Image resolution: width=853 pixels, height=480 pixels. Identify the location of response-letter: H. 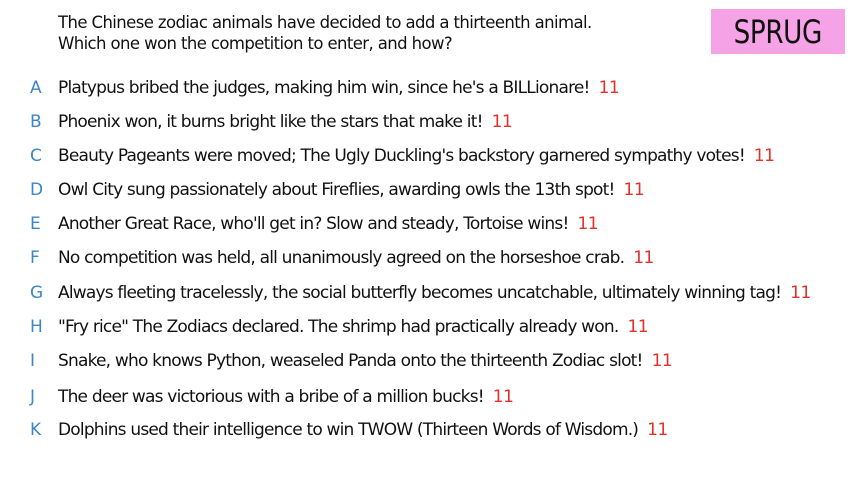
(36, 327).